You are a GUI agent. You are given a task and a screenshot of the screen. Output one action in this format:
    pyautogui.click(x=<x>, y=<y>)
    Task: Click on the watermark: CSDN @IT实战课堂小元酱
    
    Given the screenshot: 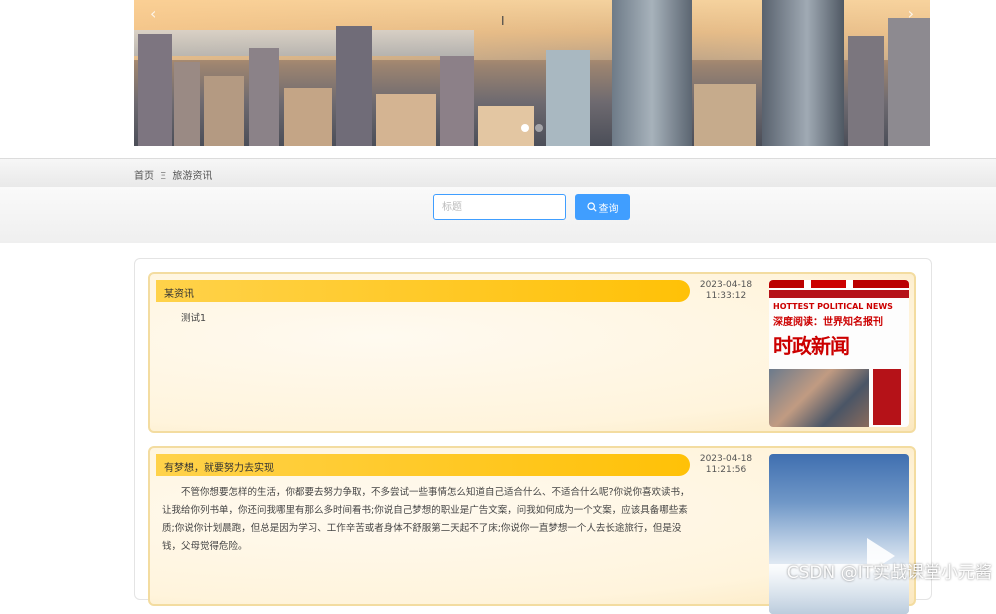 What is the action you would take?
    pyautogui.click(x=889, y=573)
    